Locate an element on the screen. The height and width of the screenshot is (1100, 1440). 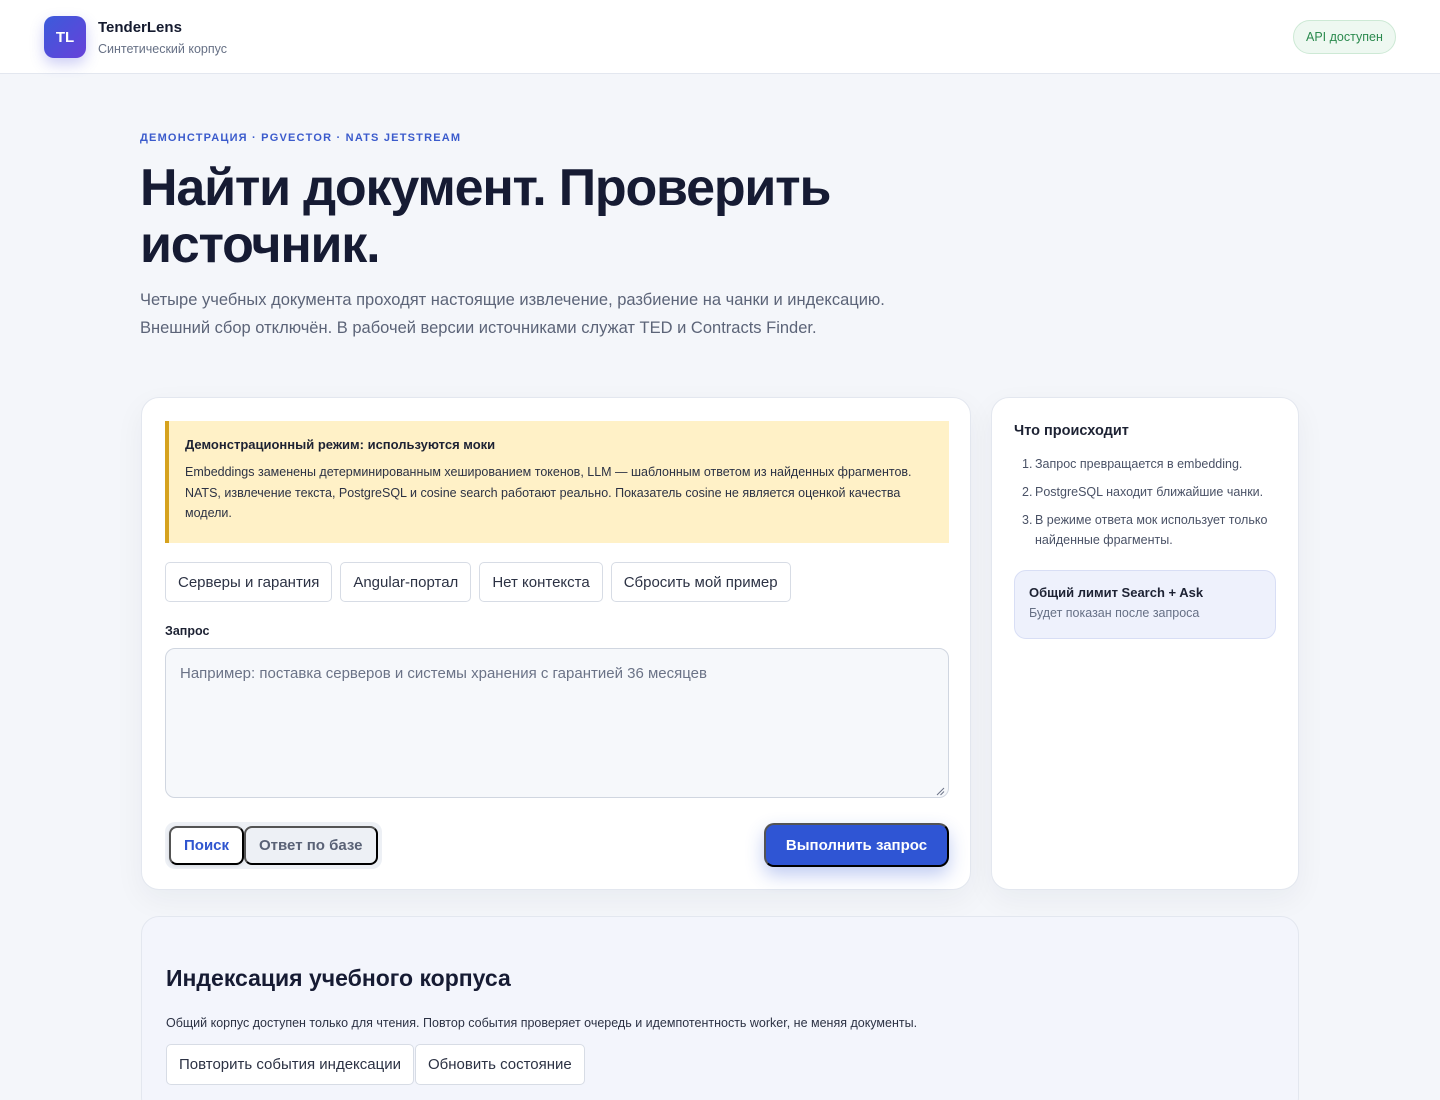
mode-search-button: Поиск is located at coordinates (207, 845).